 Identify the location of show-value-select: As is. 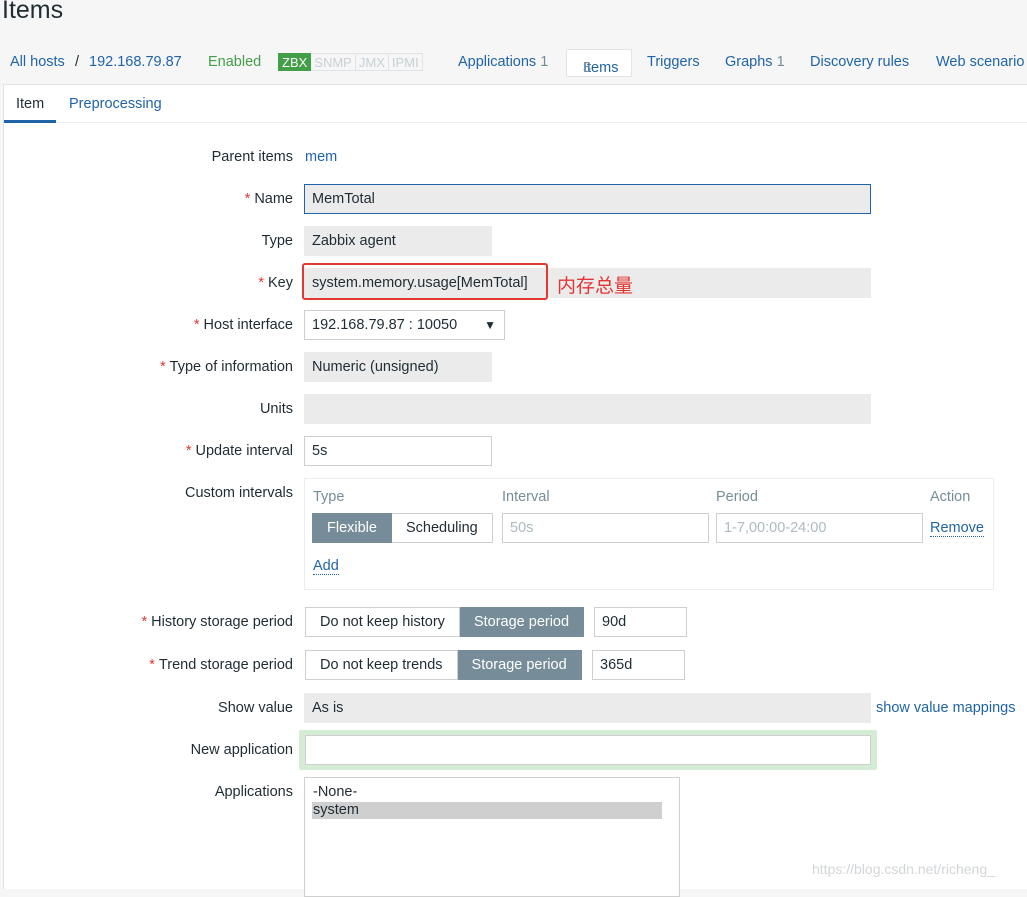
(587, 708).